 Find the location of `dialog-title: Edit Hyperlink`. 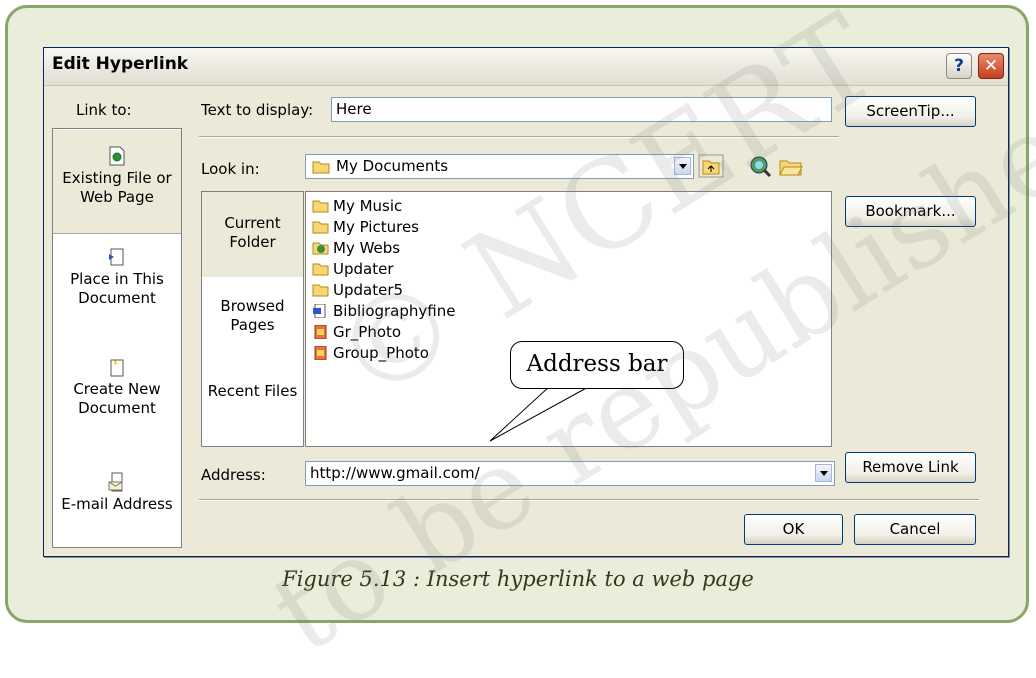

dialog-title: Edit Hyperlink is located at coordinates (120, 64).